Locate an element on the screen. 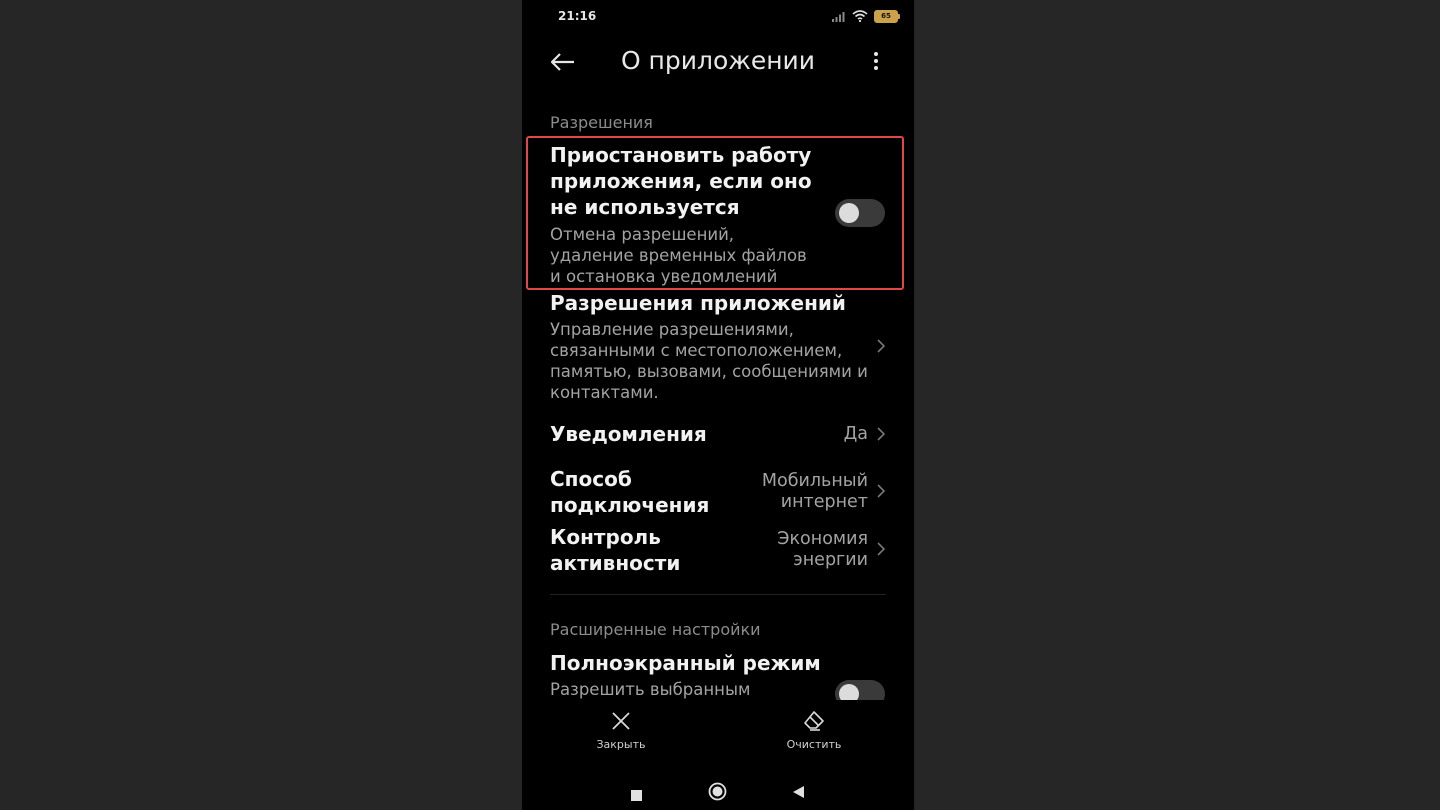  more-vertical-icon is located at coordinates (876, 65).